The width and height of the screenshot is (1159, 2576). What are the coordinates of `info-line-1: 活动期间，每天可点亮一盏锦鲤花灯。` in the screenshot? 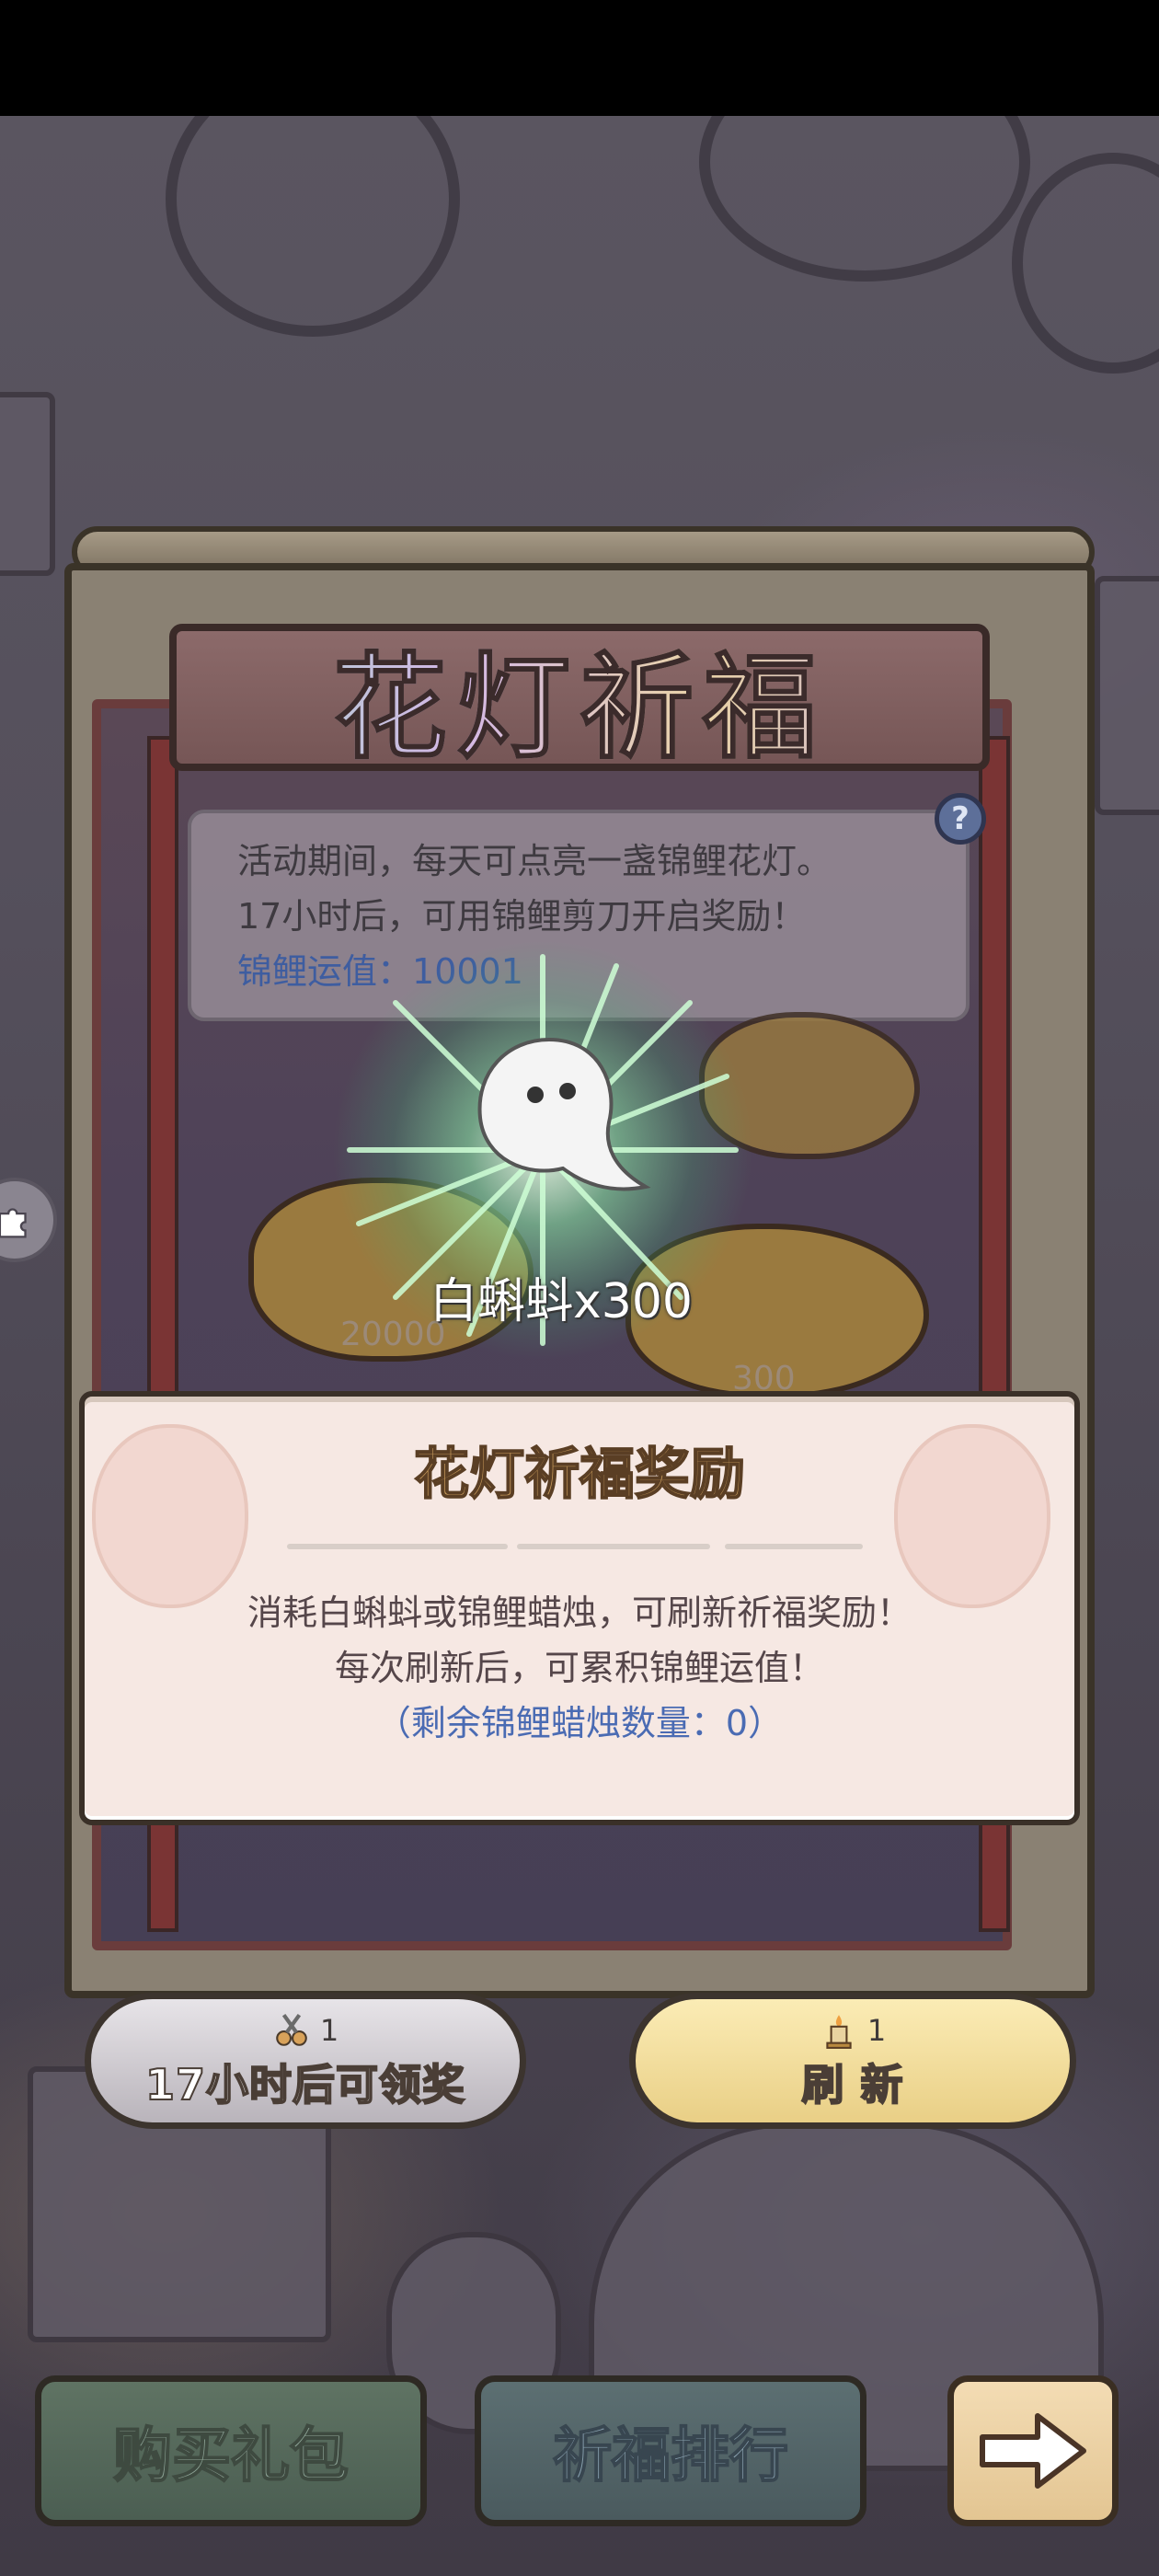 It's located at (534, 861).